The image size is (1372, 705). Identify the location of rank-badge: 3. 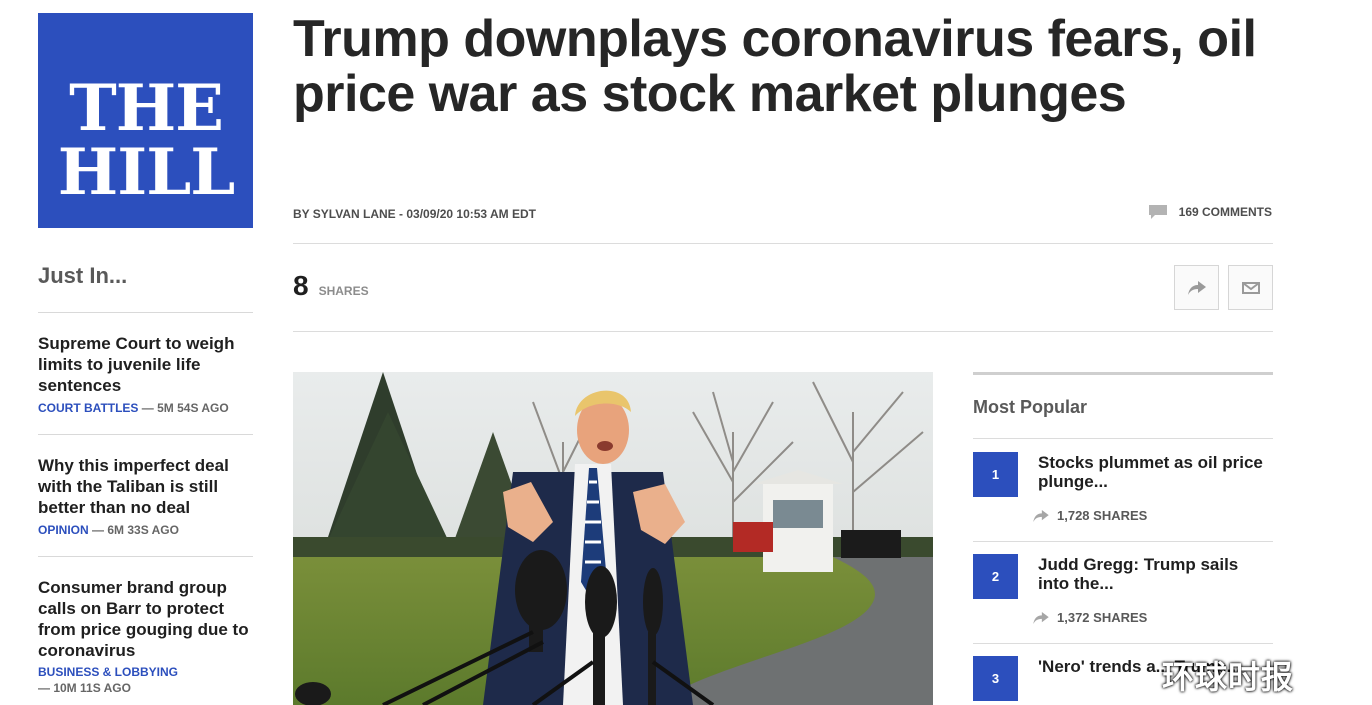
(995, 678).